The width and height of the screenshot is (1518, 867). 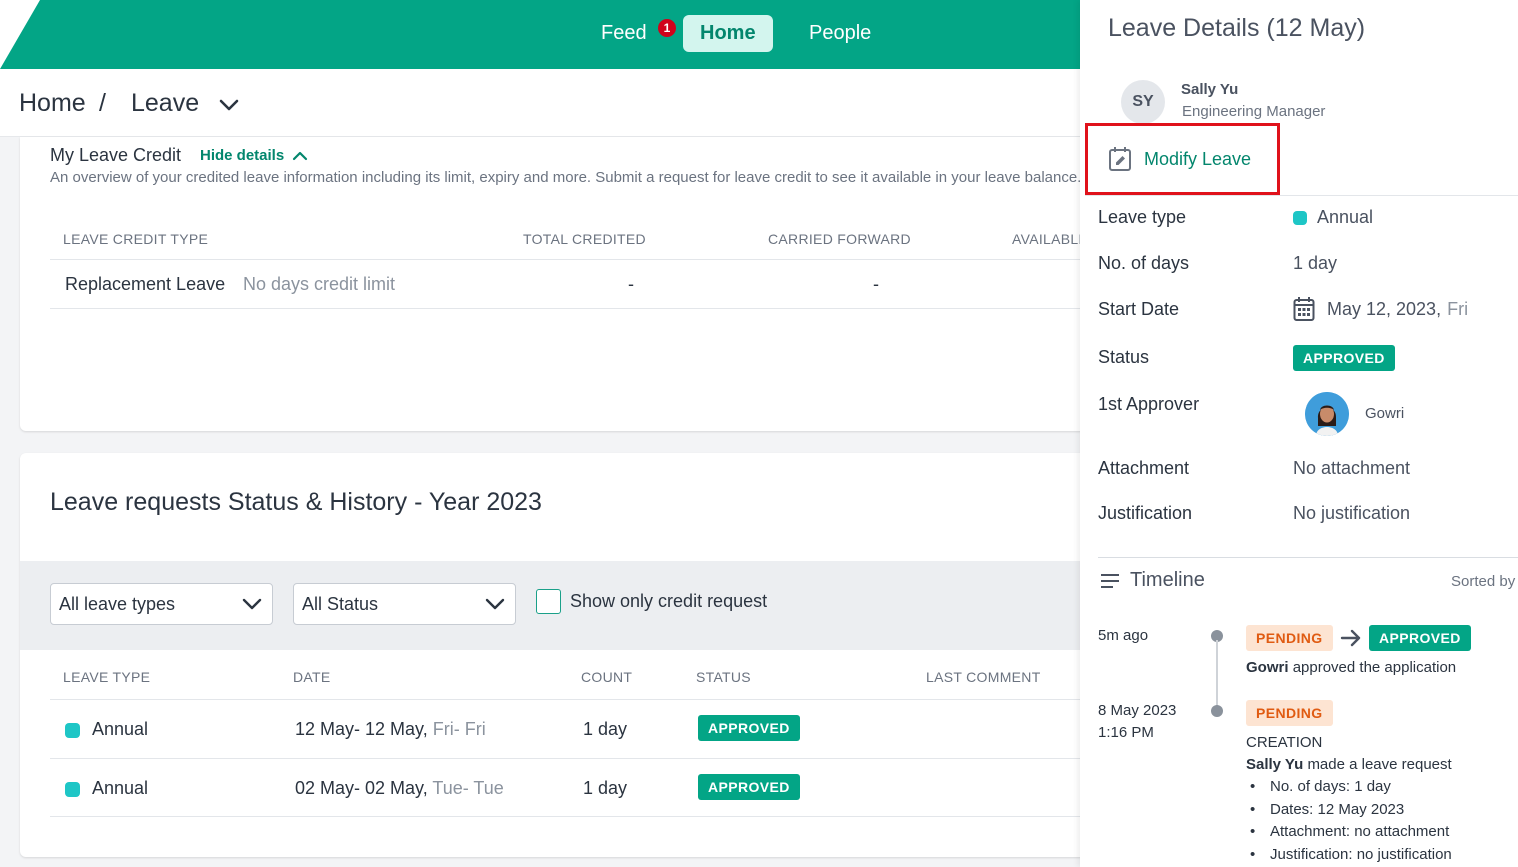 I want to click on nav-logo-notch, so click(x=20, y=34).